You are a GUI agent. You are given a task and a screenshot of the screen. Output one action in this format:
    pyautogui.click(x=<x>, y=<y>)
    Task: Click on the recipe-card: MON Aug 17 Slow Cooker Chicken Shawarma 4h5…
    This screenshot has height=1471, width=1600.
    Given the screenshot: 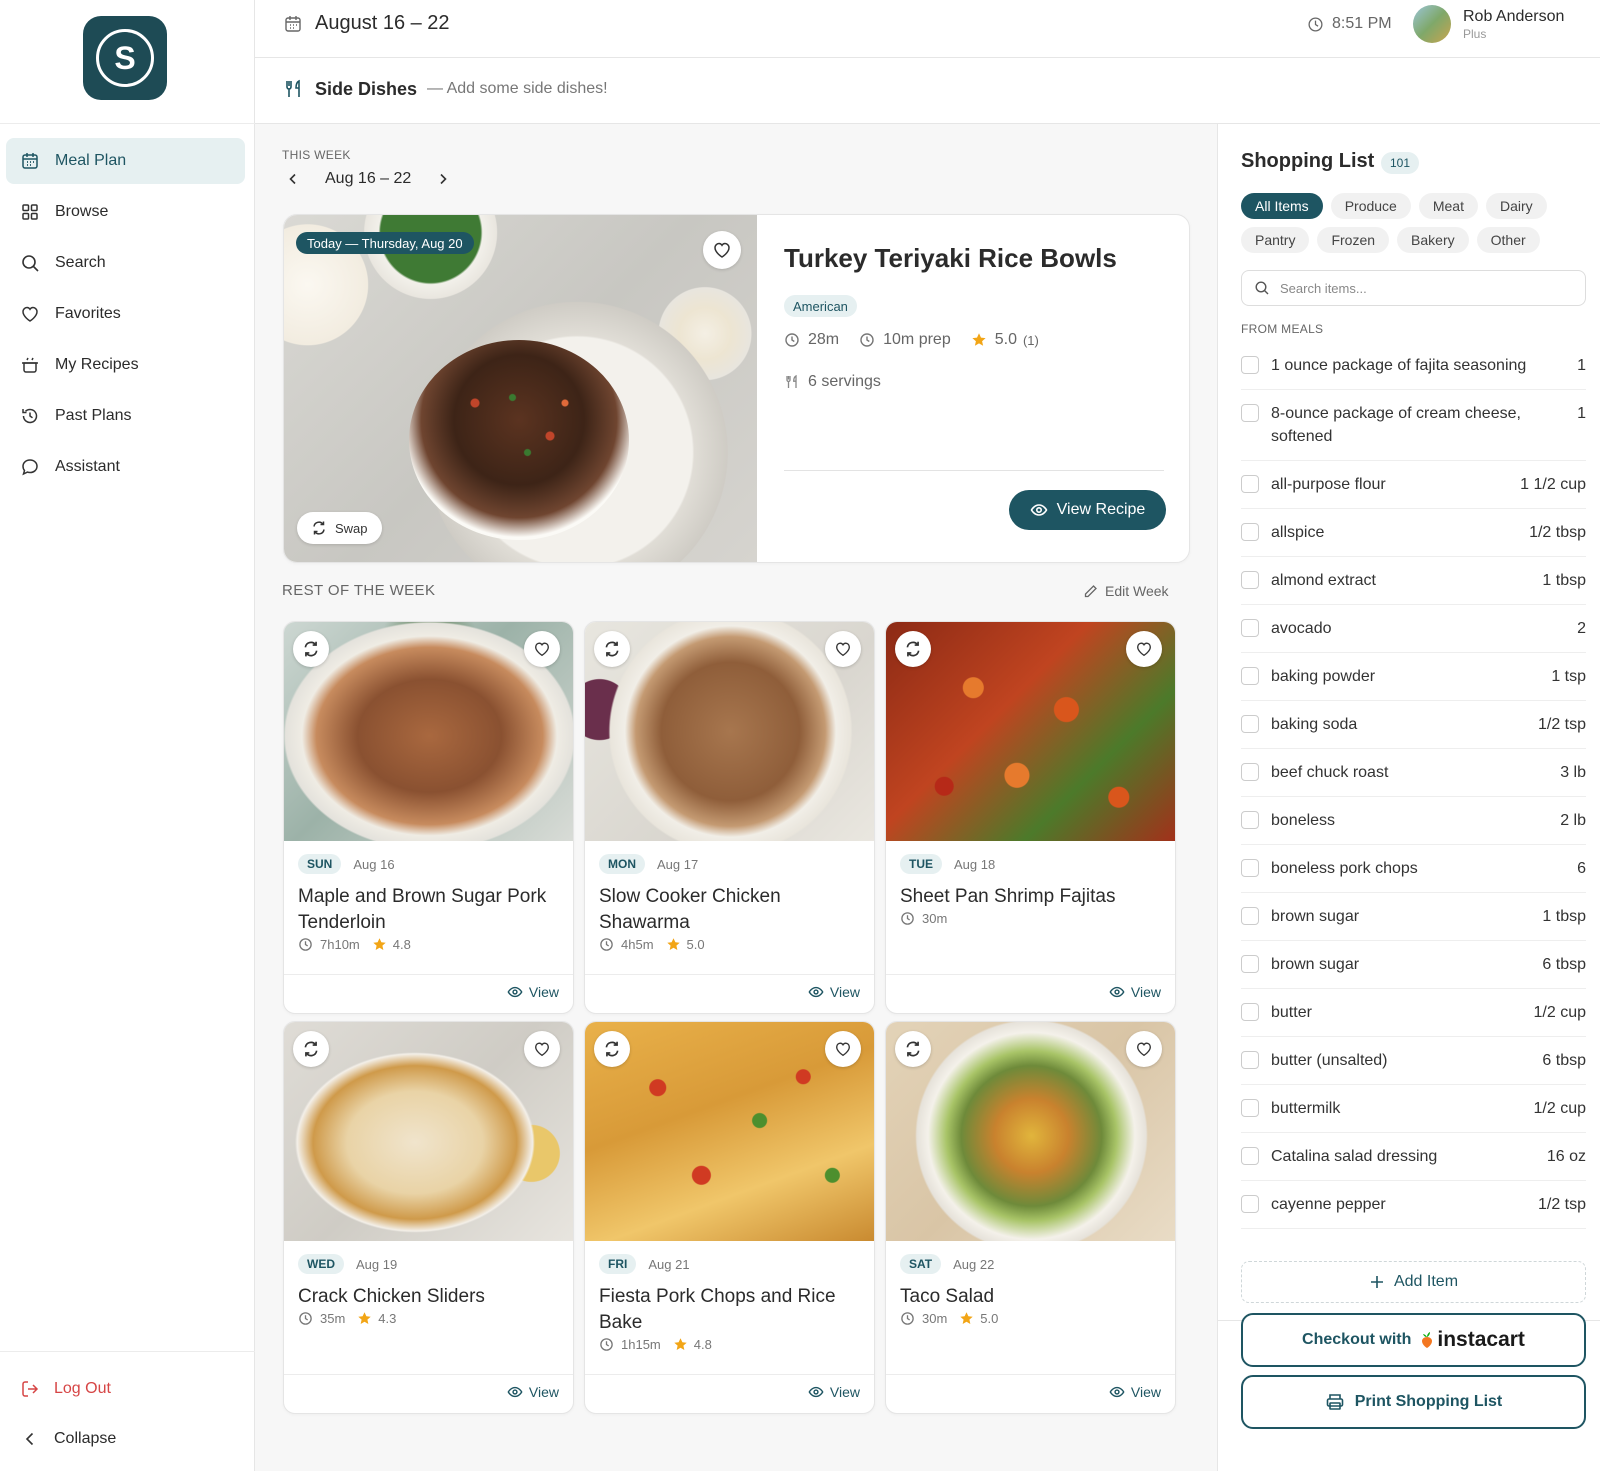 What is the action you would take?
    pyautogui.click(x=729, y=817)
    